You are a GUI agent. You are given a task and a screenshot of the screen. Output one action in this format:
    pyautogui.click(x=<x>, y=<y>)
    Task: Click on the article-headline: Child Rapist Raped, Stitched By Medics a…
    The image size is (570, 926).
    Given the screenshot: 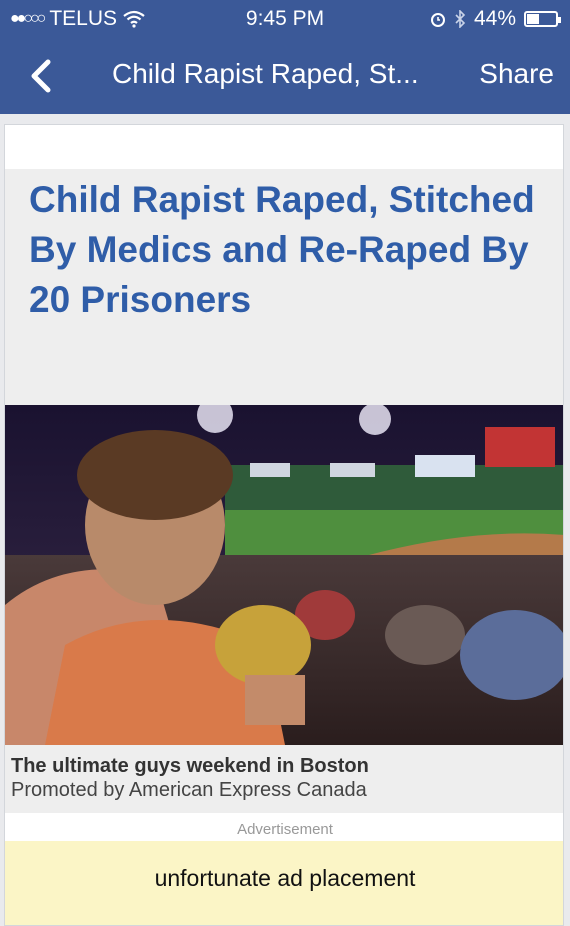 What is the action you would take?
    pyautogui.click(x=284, y=250)
    